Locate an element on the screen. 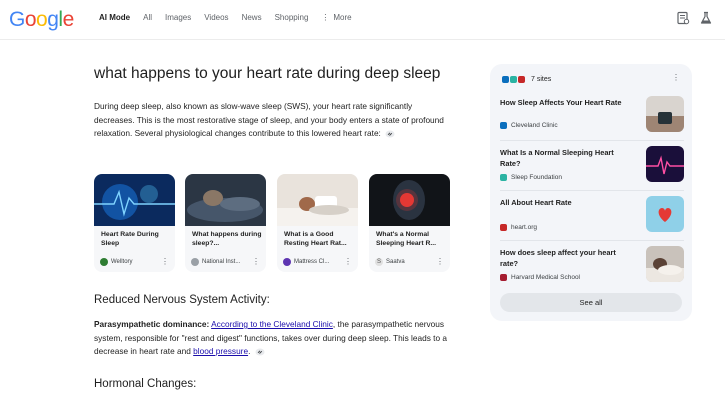 This screenshot has height=401, width=725. more-vert-icon: ⋮ is located at coordinates (325, 17).